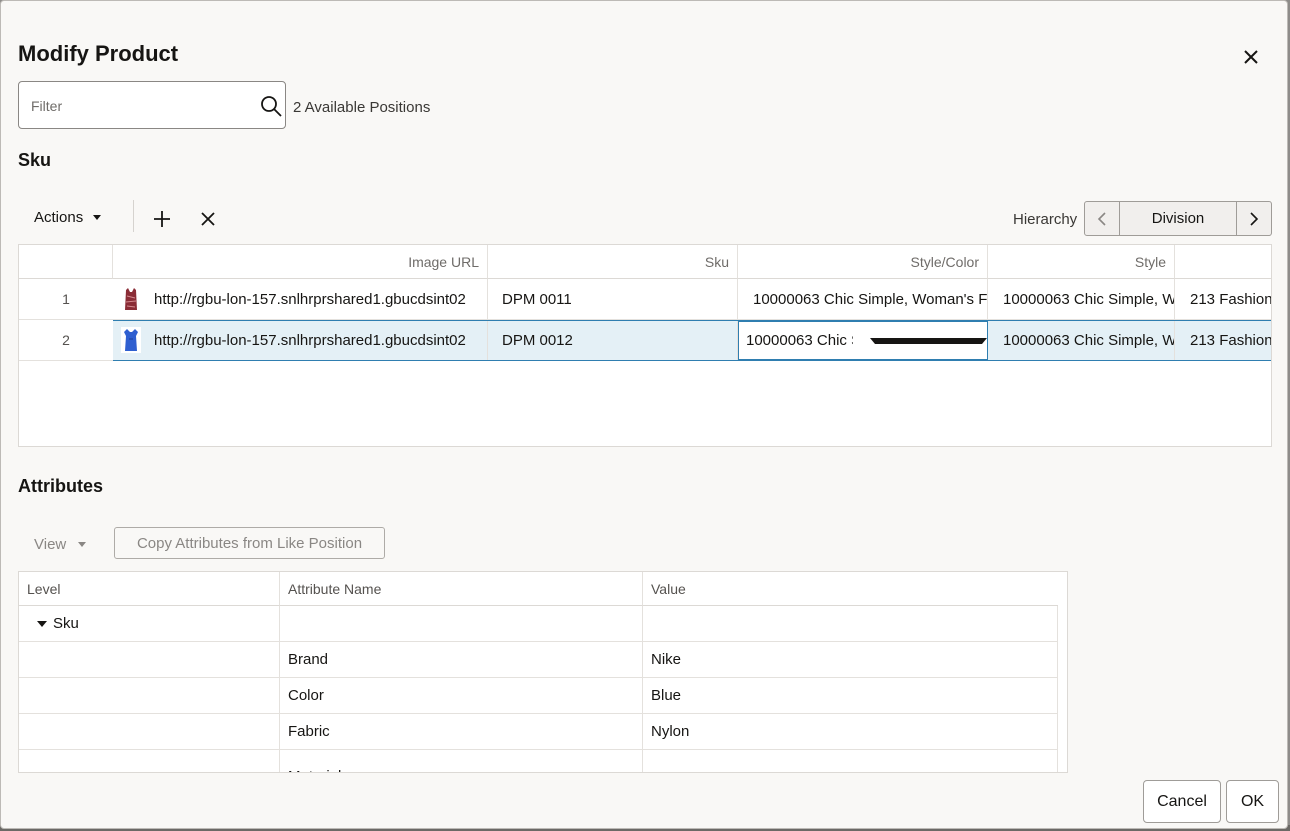 Image resolution: width=1290 pixels, height=831 pixels. What do you see at coordinates (850, 696) in the screenshot?
I see `attribute-value-cell: Blue` at bounding box center [850, 696].